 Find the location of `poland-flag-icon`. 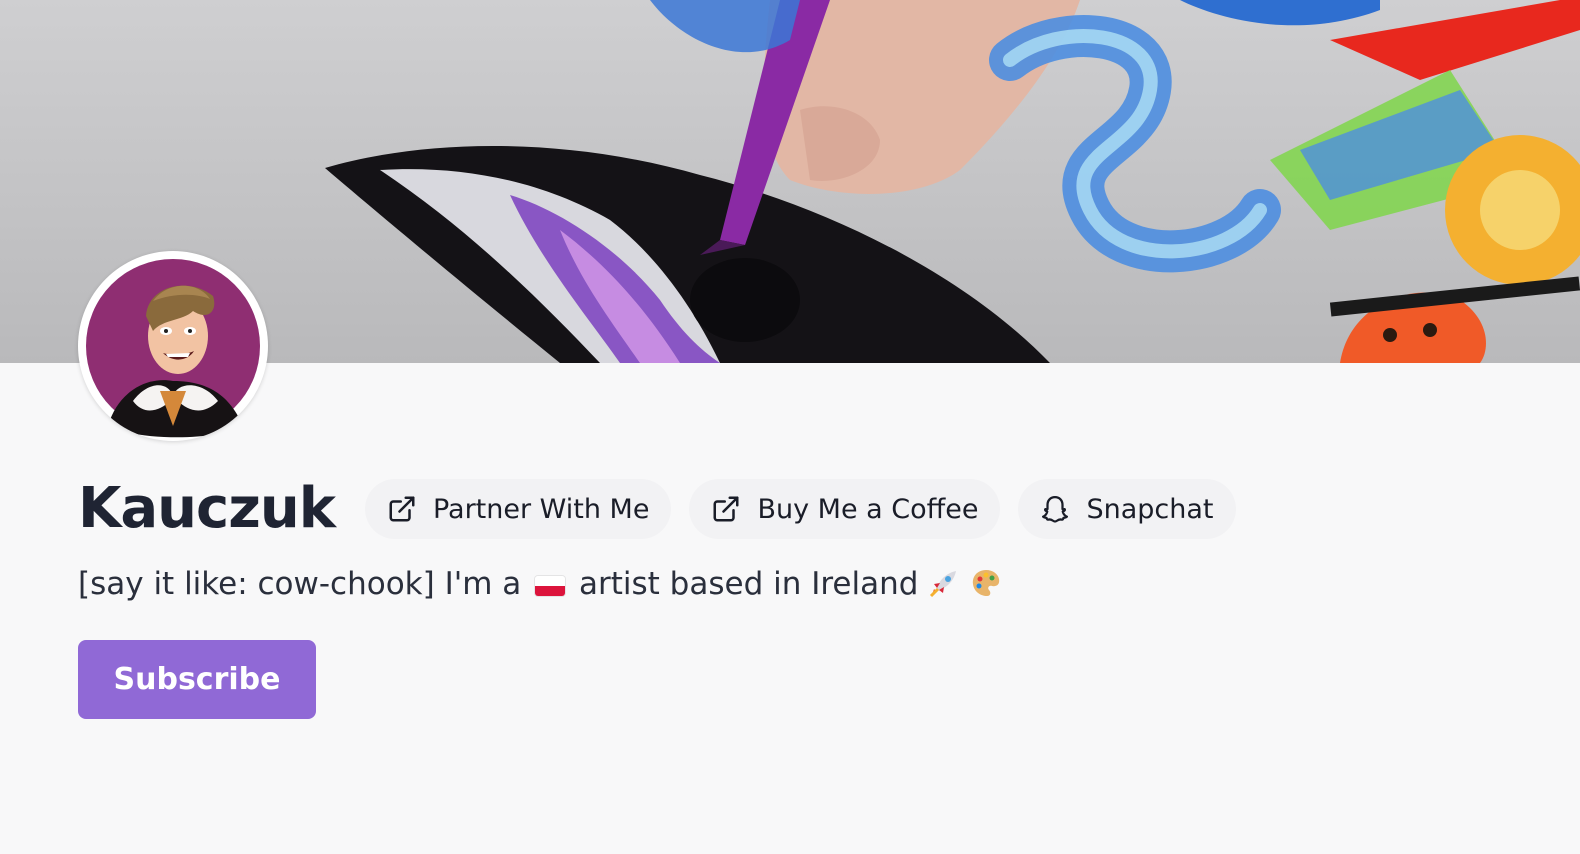

poland-flag-icon is located at coordinates (550, 586).